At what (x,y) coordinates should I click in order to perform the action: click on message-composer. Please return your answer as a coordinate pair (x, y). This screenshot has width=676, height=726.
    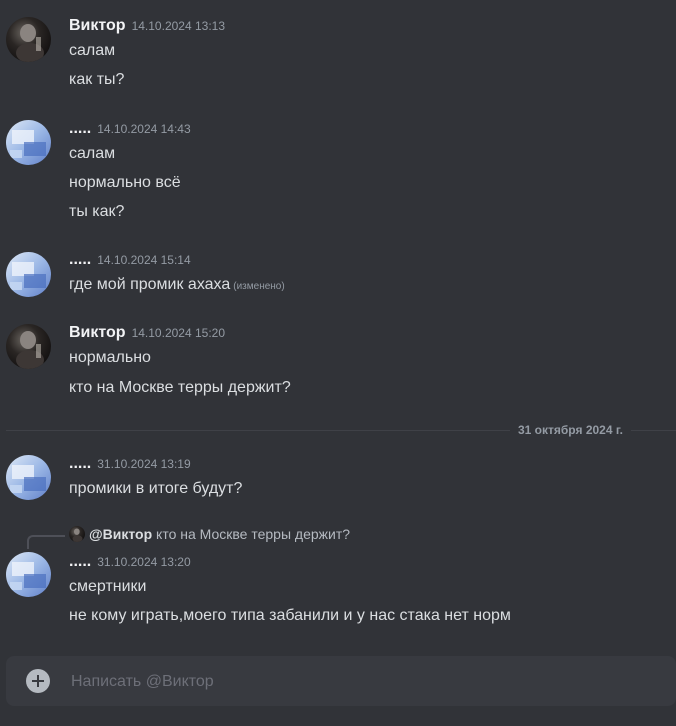
    Looking at the image, I should click on (341, 682).